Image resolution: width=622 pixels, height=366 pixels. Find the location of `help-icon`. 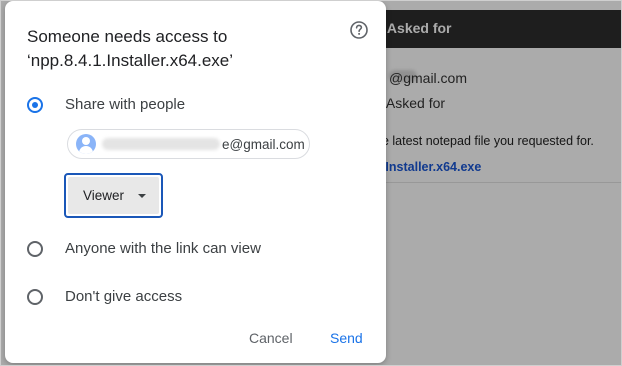

help-icon is located at coordinates (359, 30).